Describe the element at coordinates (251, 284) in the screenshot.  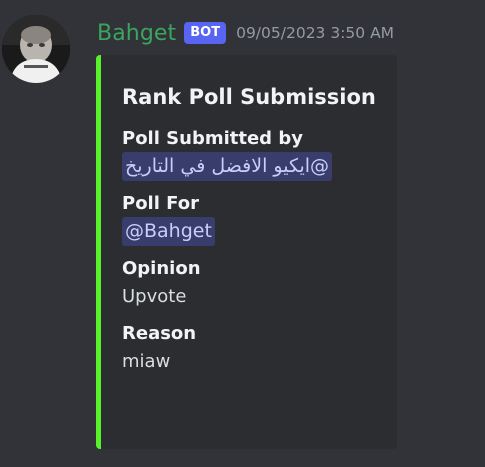
I see `embed-field-opinion: Opinion Upvote` at that location.